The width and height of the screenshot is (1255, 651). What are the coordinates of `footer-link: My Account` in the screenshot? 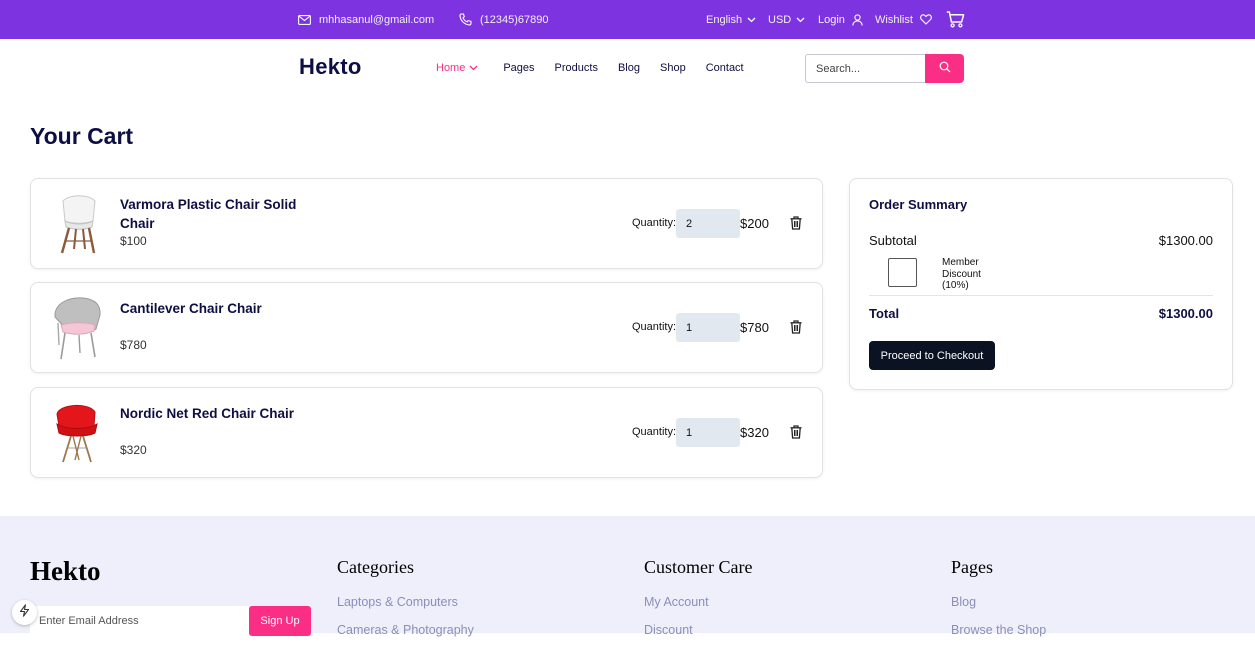 It's located at (698, 602).